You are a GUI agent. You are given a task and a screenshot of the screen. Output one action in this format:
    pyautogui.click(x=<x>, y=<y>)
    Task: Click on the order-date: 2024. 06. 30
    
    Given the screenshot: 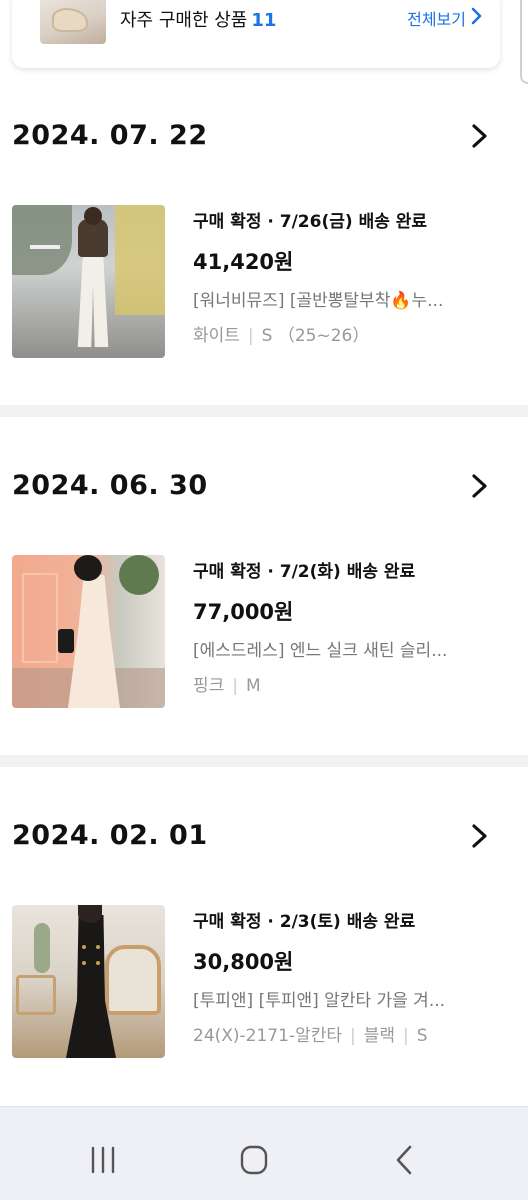 What is the action you would take?
    pyautogui.click(x=110, y=485)
    